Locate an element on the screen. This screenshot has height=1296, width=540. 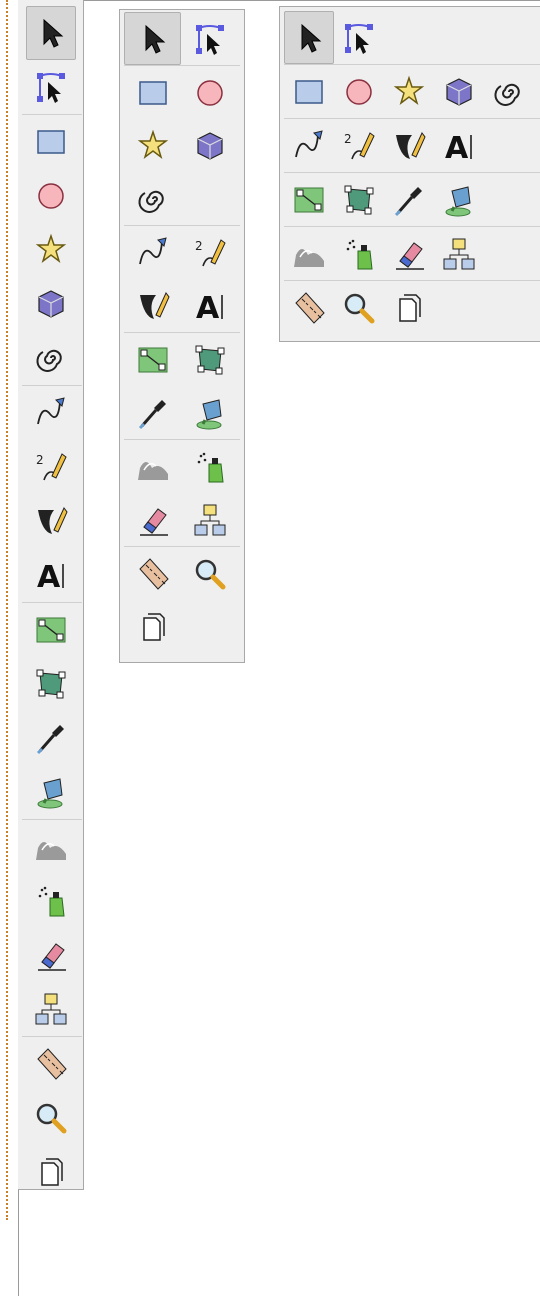
pencil-icon: 2 is located at coordinates (51, 467).